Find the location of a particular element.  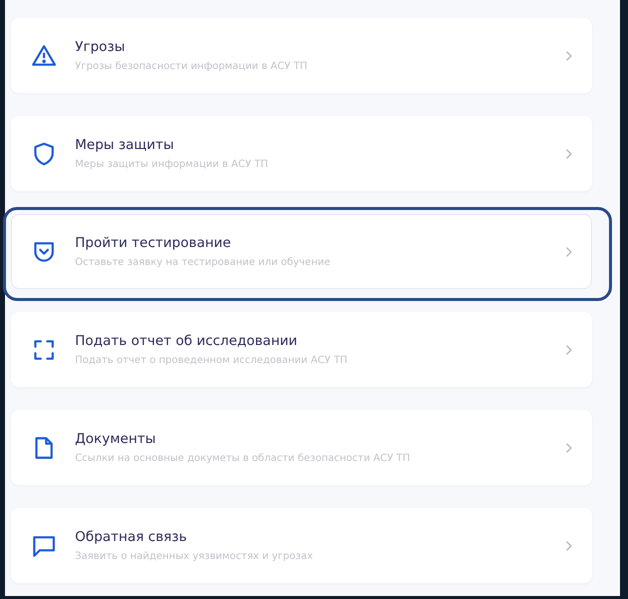

card-title: Документы is located at coordinates (116, 439).